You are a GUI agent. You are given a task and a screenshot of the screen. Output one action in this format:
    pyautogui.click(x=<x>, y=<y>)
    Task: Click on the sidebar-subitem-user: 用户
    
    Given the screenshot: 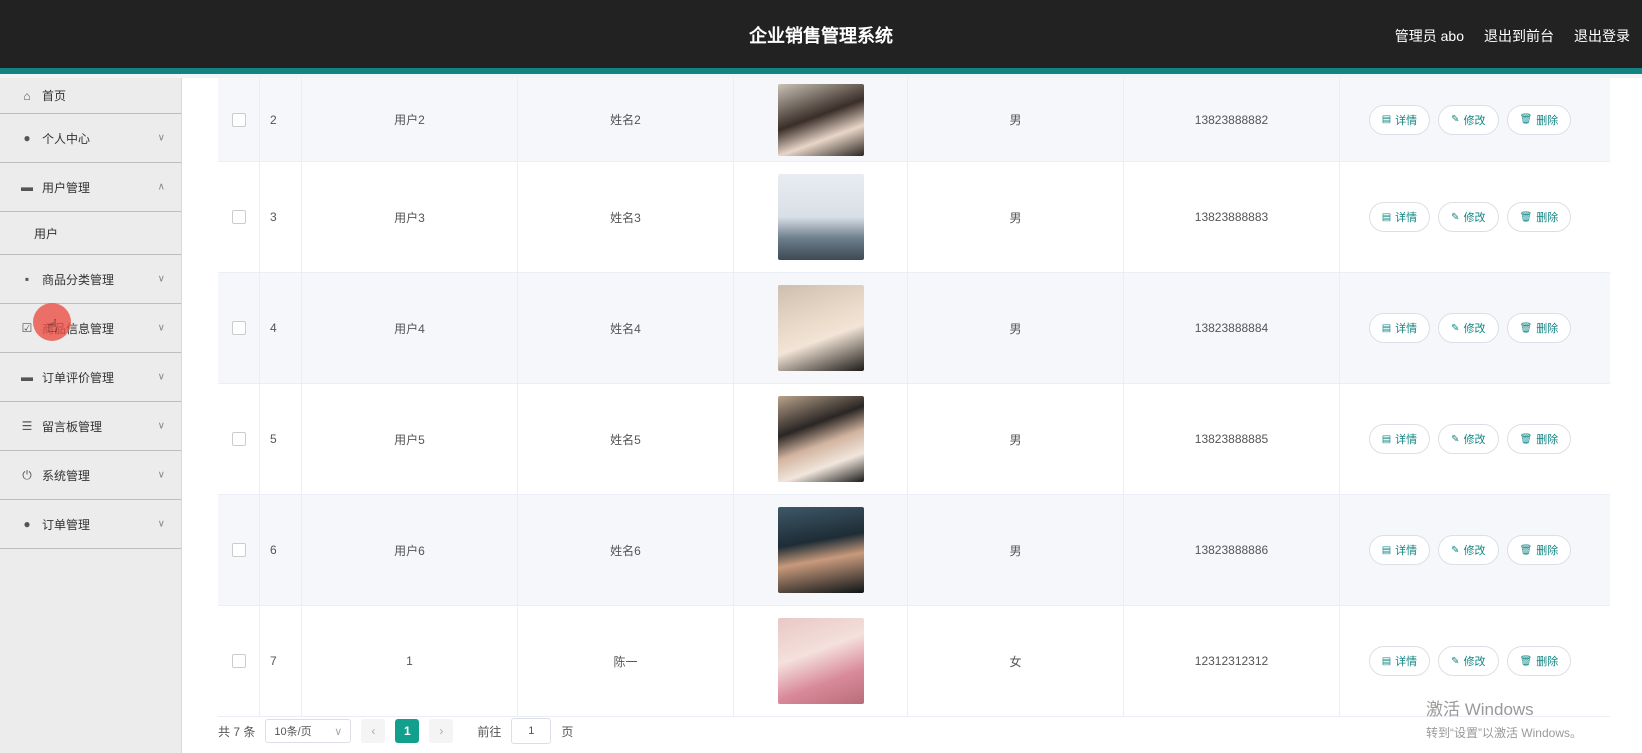 What is the action you would take?
    pyautogui.click(x=90, y=233)
    